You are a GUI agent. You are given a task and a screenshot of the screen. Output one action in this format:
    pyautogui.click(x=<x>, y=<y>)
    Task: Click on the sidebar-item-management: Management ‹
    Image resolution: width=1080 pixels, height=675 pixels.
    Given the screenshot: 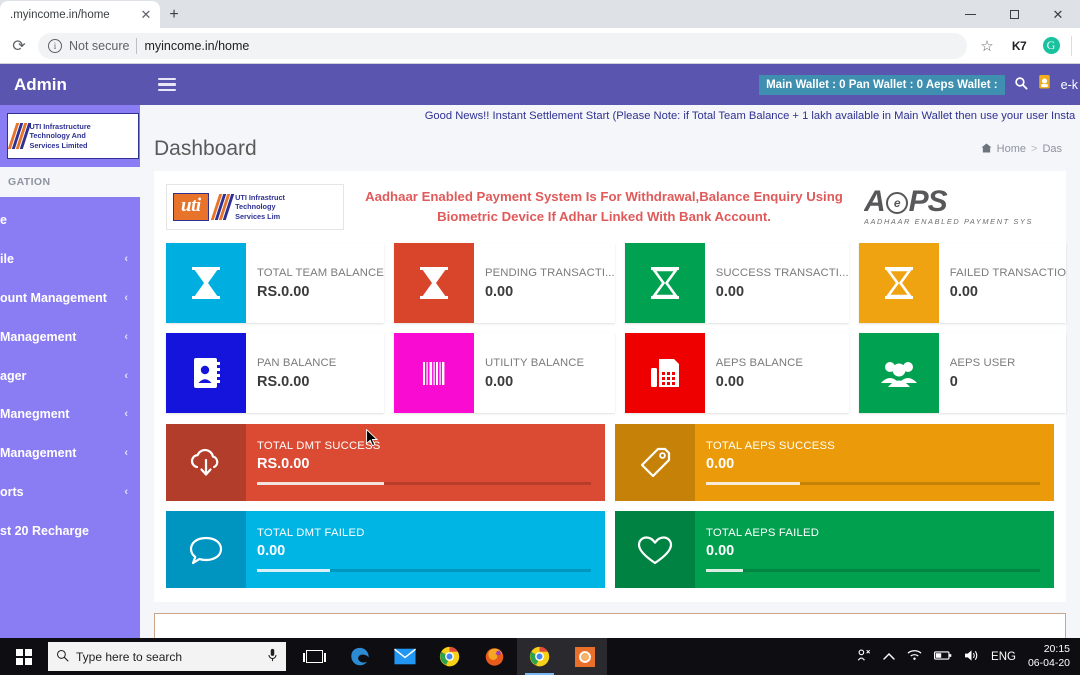 What is the action you would take?
    pyautogui.click(x=70, y=336)
    